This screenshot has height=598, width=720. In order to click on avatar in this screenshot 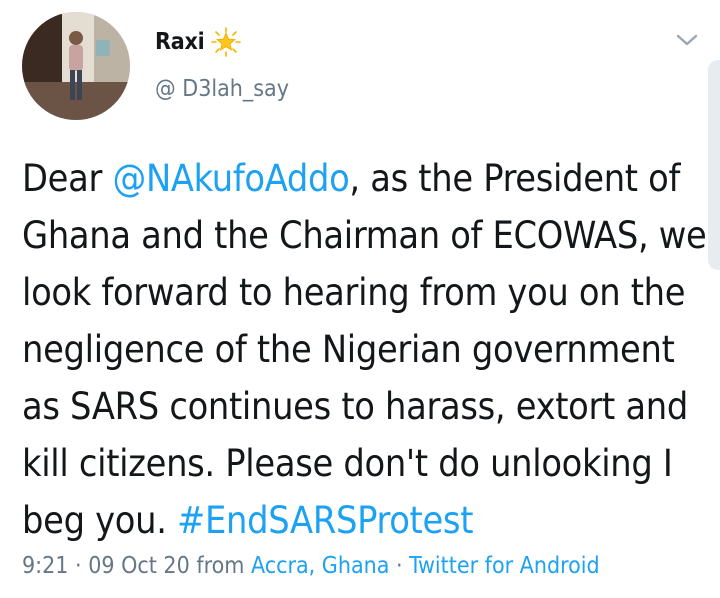, I will do `click(76, 66)`.